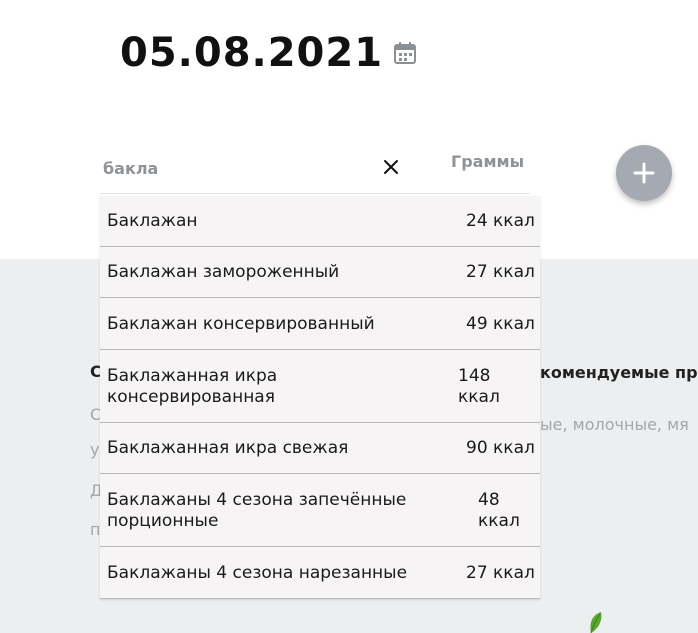  Describe the element at coordinates (240, 168) in the screenshot. I see `product-search-input` at that location.